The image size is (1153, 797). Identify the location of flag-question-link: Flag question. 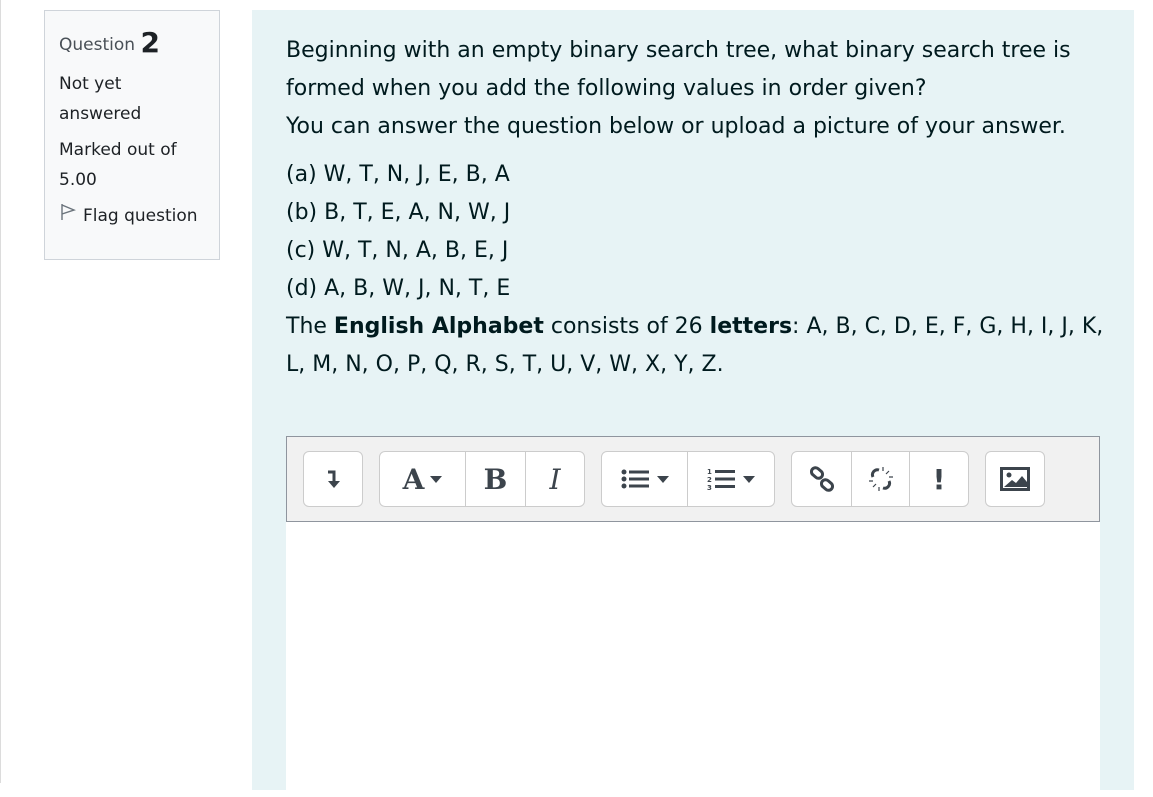
(132, 216).